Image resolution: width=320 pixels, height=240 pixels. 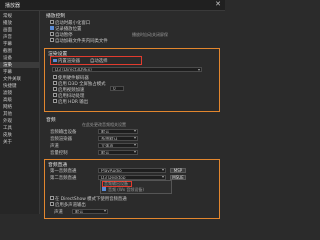 I want to click on checkbox-opt2, so click(x=52, y=28).